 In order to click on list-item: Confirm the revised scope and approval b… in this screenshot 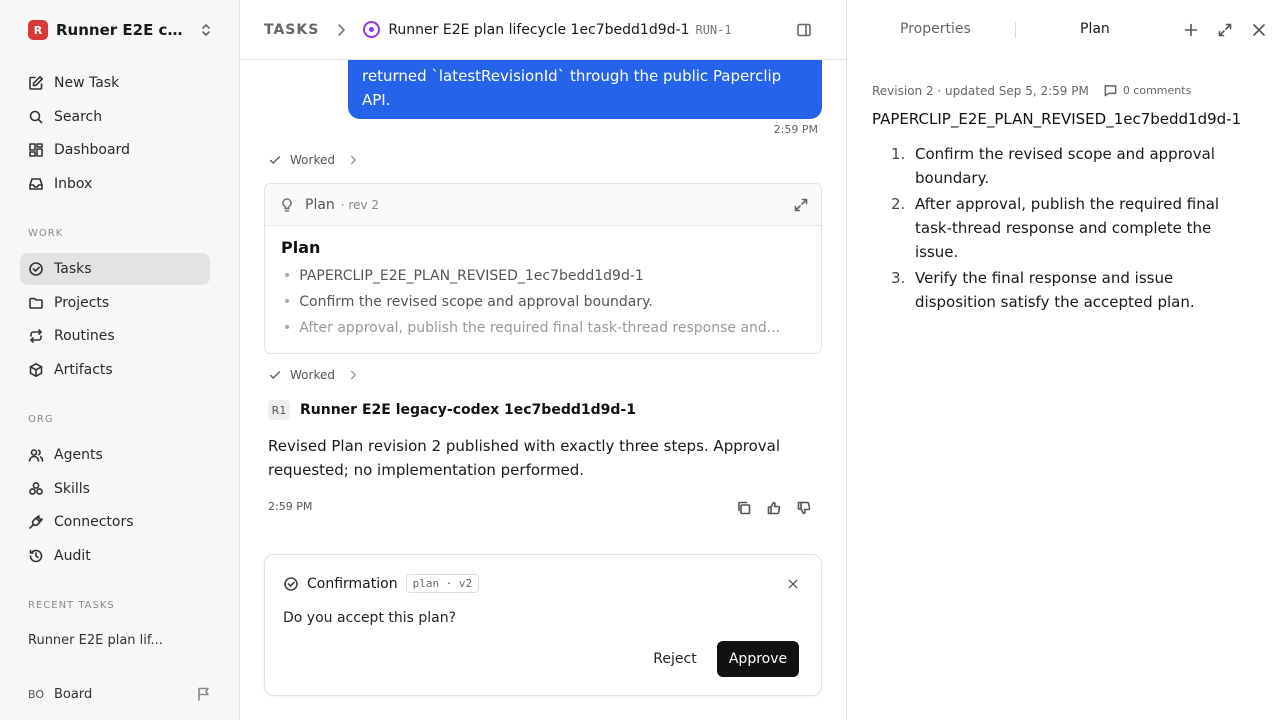, I will do `click(543, 302)`.